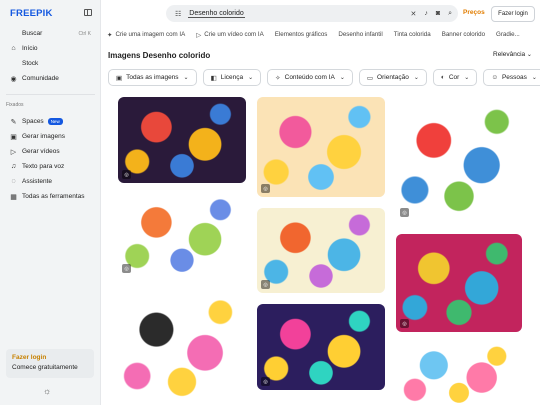 The image size is (540, 405). Describe the element at coordinates (47, 391) in the screenshot. I see `theme-toggle-icon: ☼` at that location.